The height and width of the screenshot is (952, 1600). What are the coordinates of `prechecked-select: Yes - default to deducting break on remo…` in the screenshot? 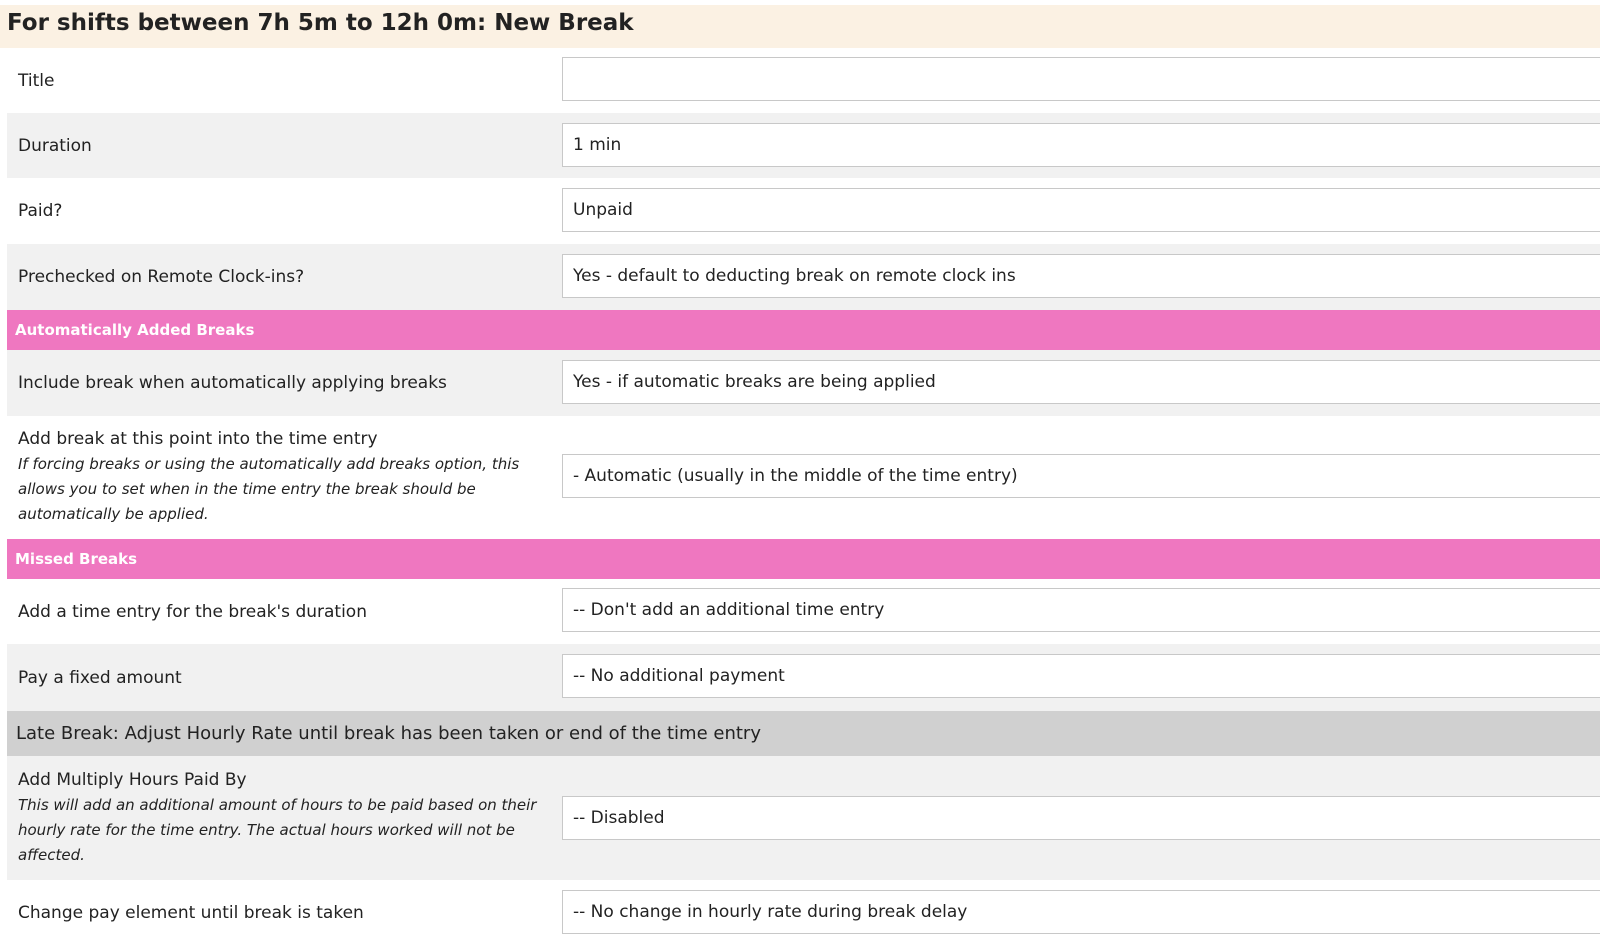 It's located at (1081, 276).